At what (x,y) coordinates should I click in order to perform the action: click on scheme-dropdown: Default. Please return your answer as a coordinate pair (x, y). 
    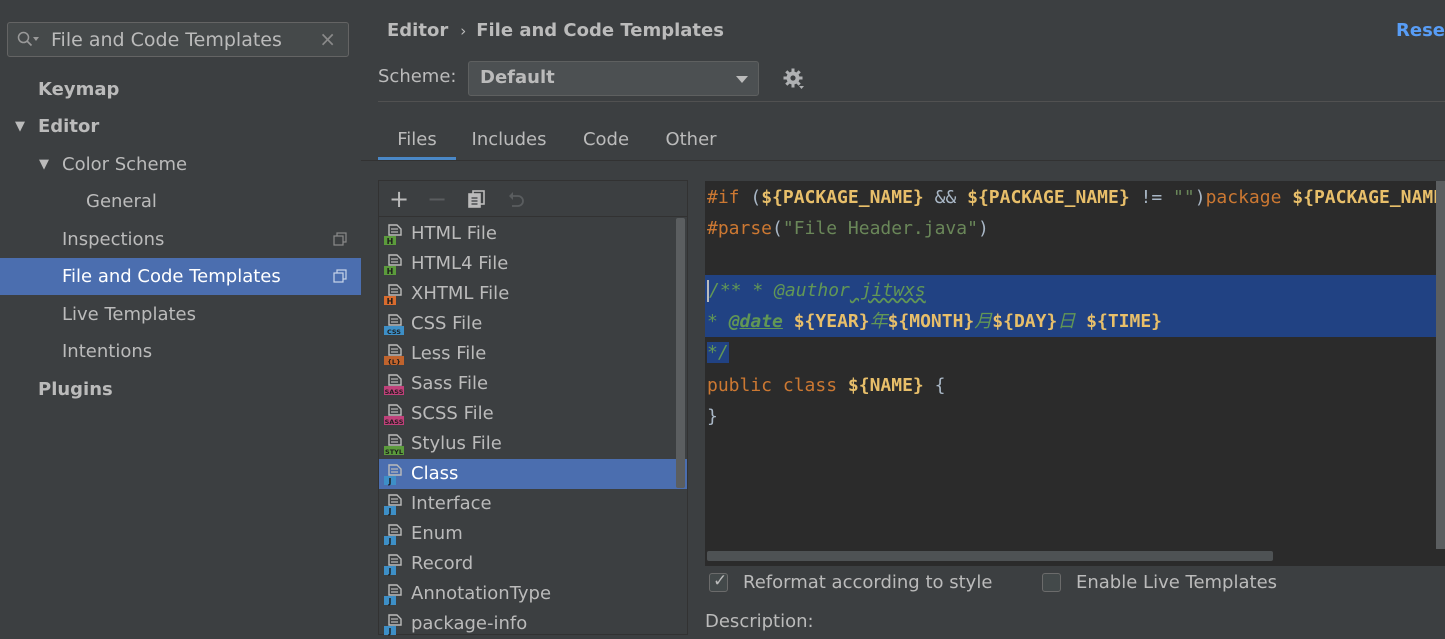
    Looking at the image, I should click on (613, 78).